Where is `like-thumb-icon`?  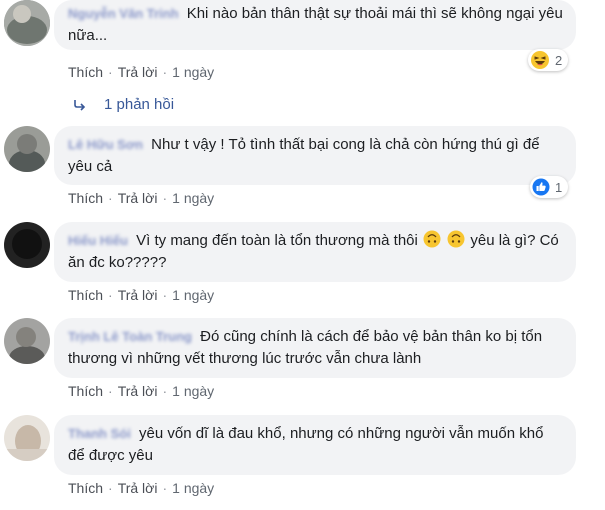
like-thumb-icon is located at coordinates (541, 187).